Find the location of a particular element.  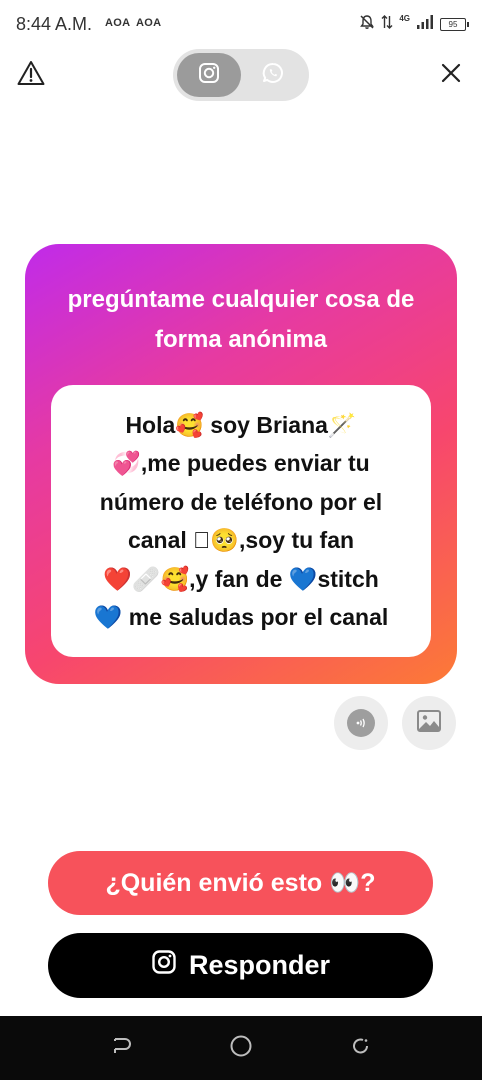

image-icon is located at coordinates (429, 723).